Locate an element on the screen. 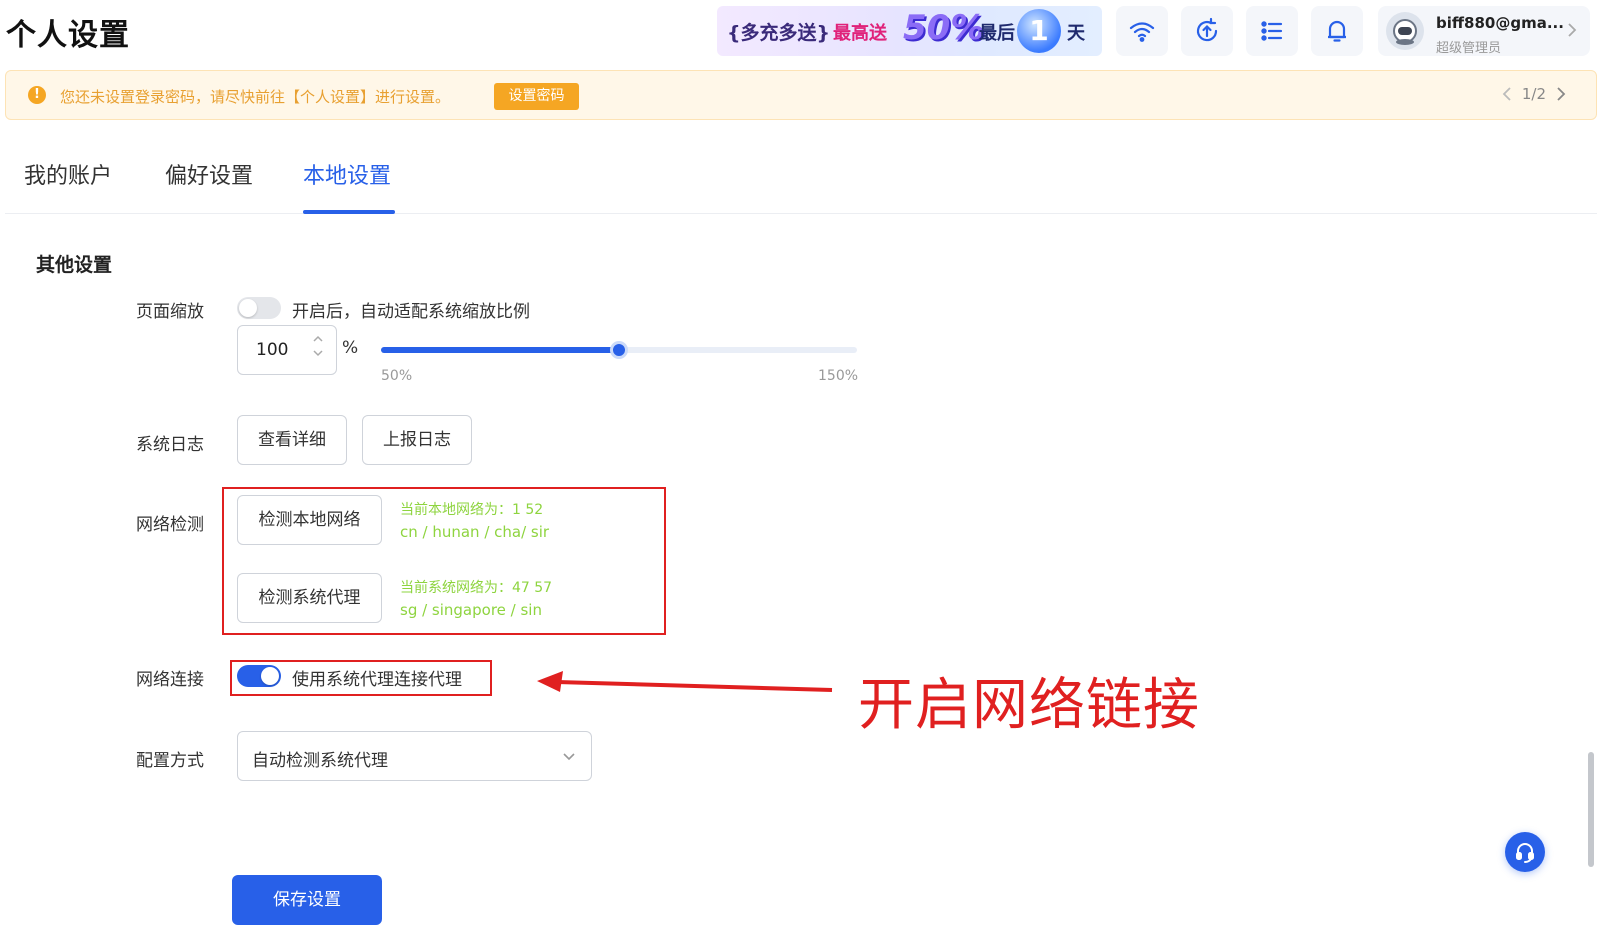 The width and height of the screenshot is (1602, 931). promo-text-1: {多充多送} is located at coordinates (779, 33).